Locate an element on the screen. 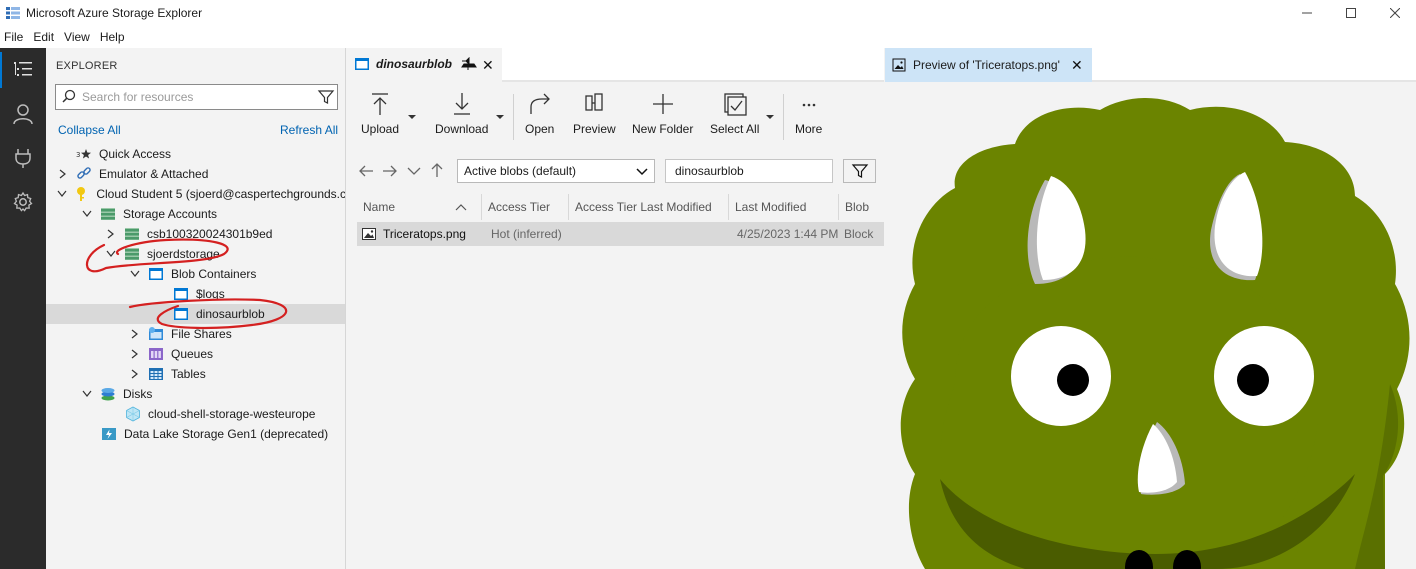 Image resolution: width=1416 pixels, height=569 pixels. preview-icon is located at coordinates (594, 102).